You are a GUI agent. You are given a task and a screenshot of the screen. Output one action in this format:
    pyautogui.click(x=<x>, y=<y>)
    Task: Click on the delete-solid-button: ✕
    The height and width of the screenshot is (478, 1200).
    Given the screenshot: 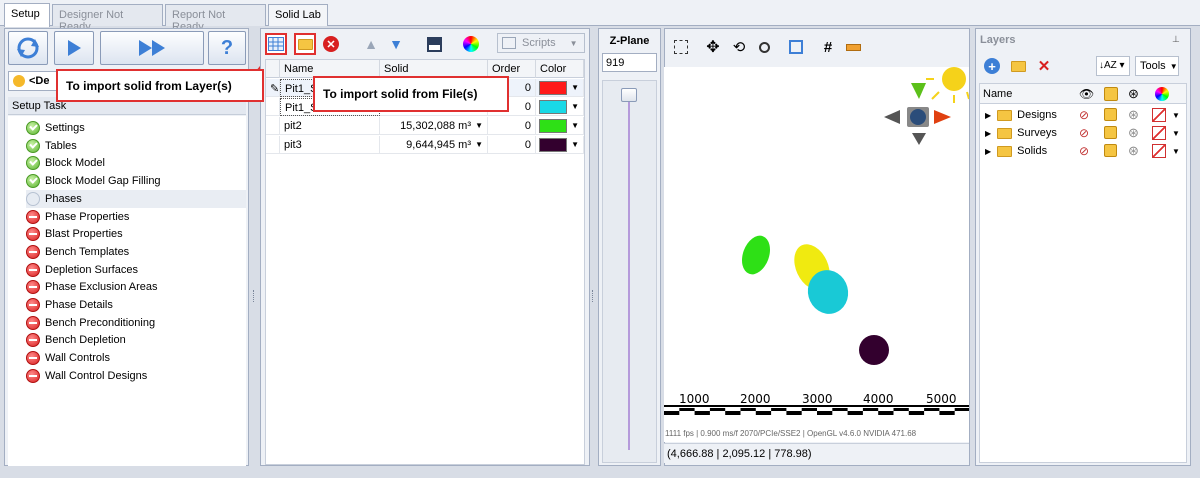 What is the action you would take?
    pyautogui.click(x=331, y=44)
    